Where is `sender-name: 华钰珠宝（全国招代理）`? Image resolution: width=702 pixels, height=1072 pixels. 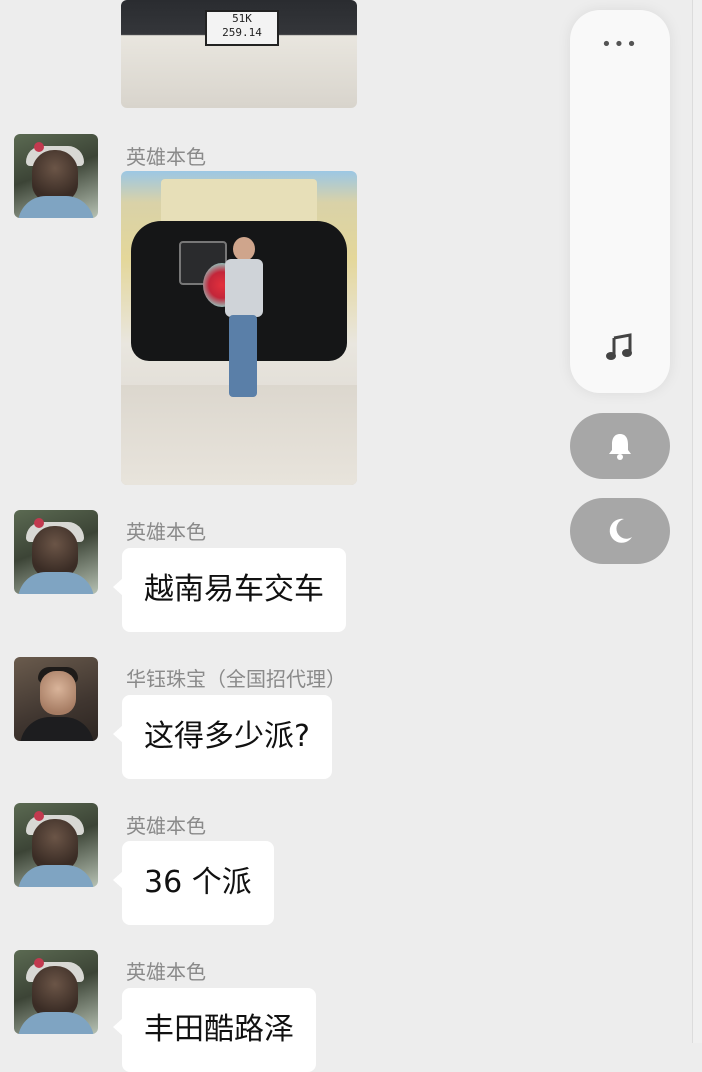
sender-name: 华钰珠宝（全国招代理） is located at coordinates (236, 679).